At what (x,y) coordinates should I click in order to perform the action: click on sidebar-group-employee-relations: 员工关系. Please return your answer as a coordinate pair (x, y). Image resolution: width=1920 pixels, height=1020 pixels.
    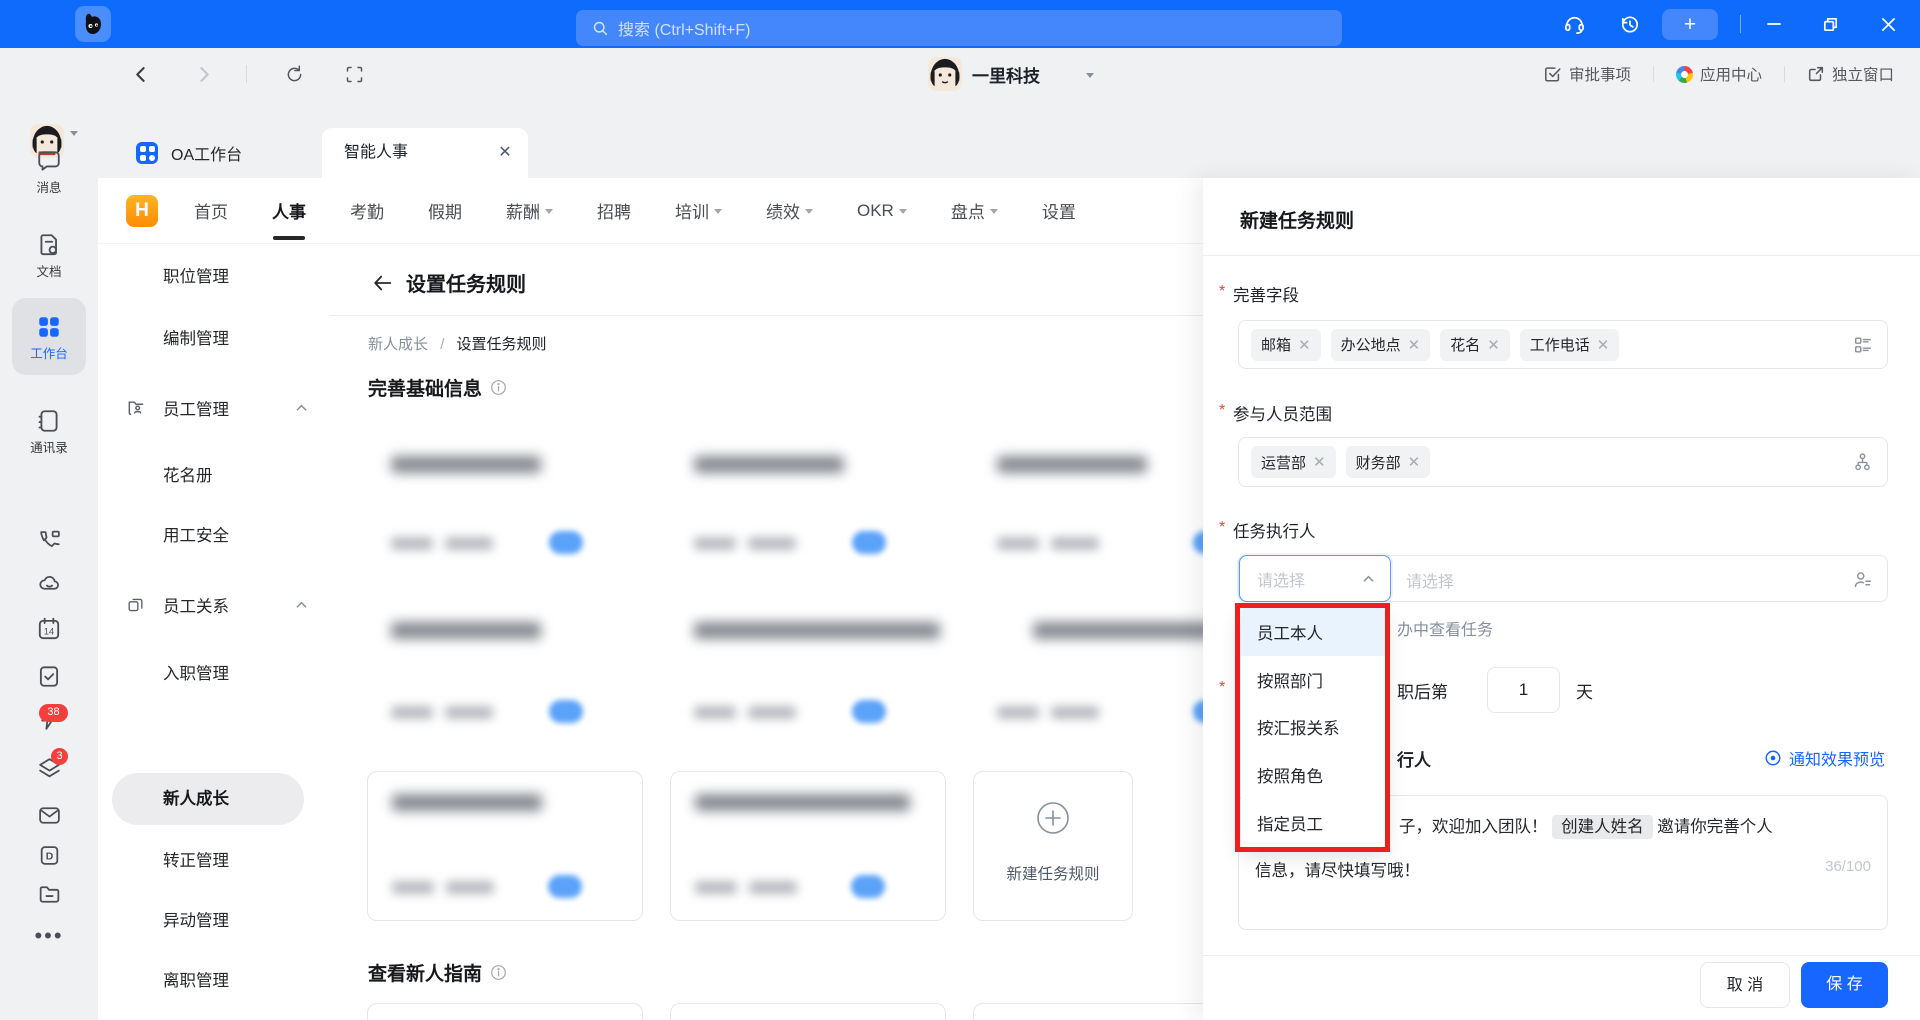
    Looking at the image, I should click on (214, 605).